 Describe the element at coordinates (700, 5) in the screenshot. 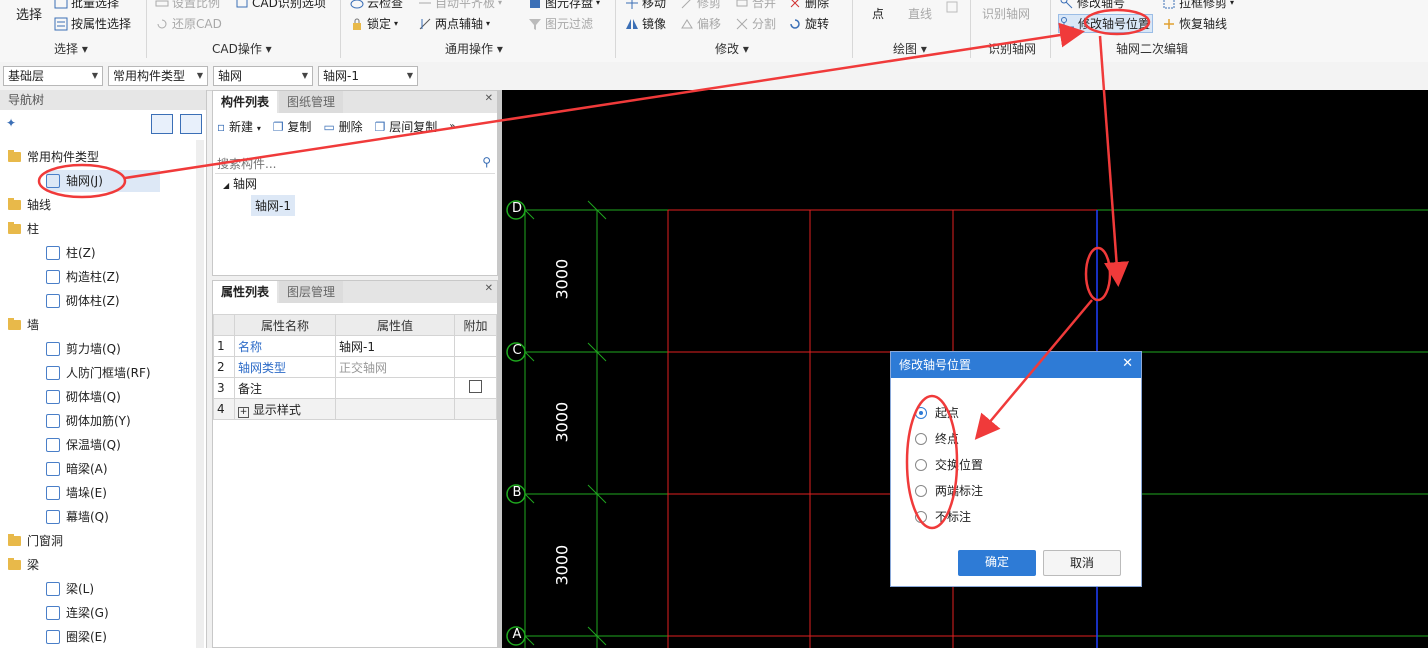

I see `trim-button: 修剪` at that location.